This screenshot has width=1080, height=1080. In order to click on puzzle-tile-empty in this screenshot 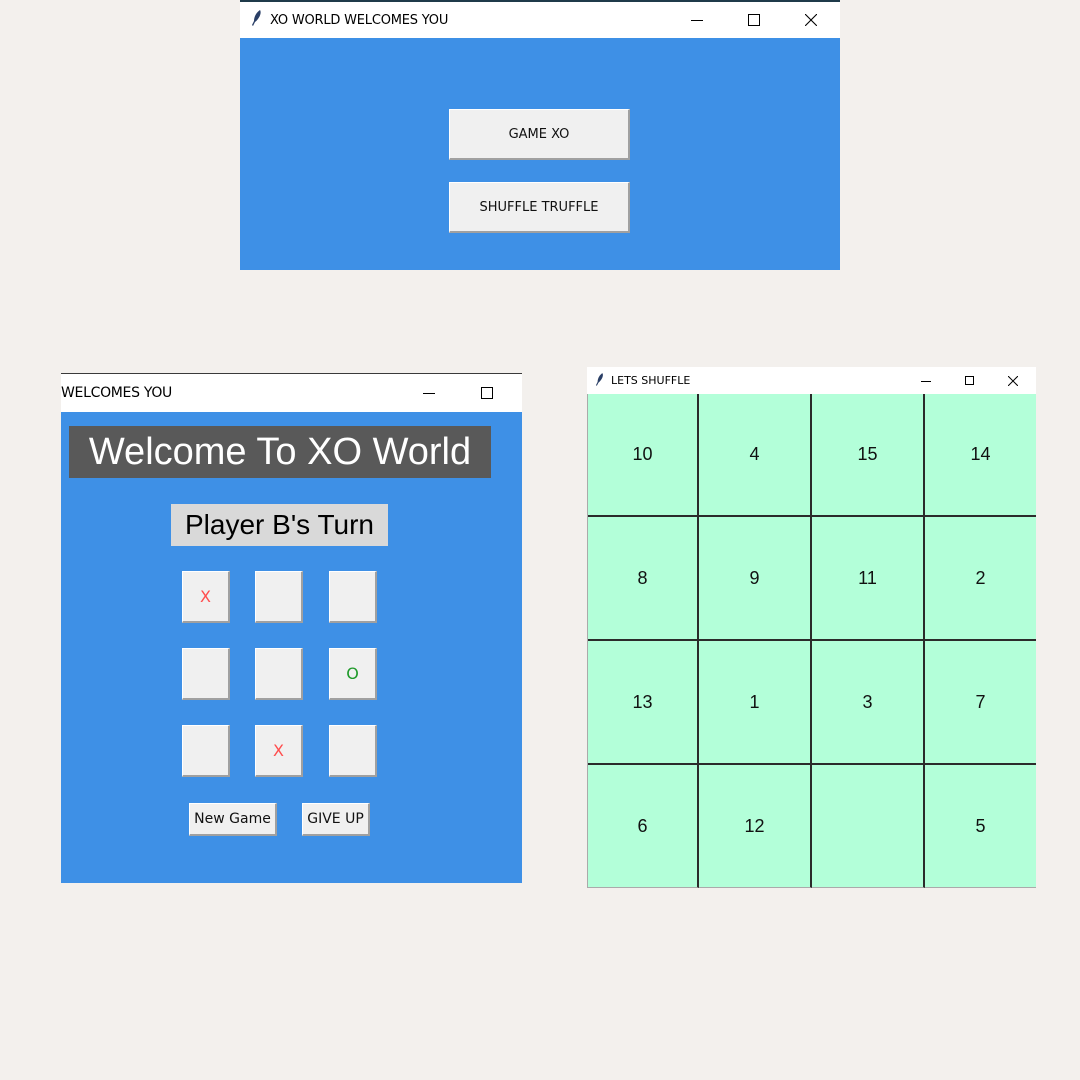, I will do `click(868, 826)`.